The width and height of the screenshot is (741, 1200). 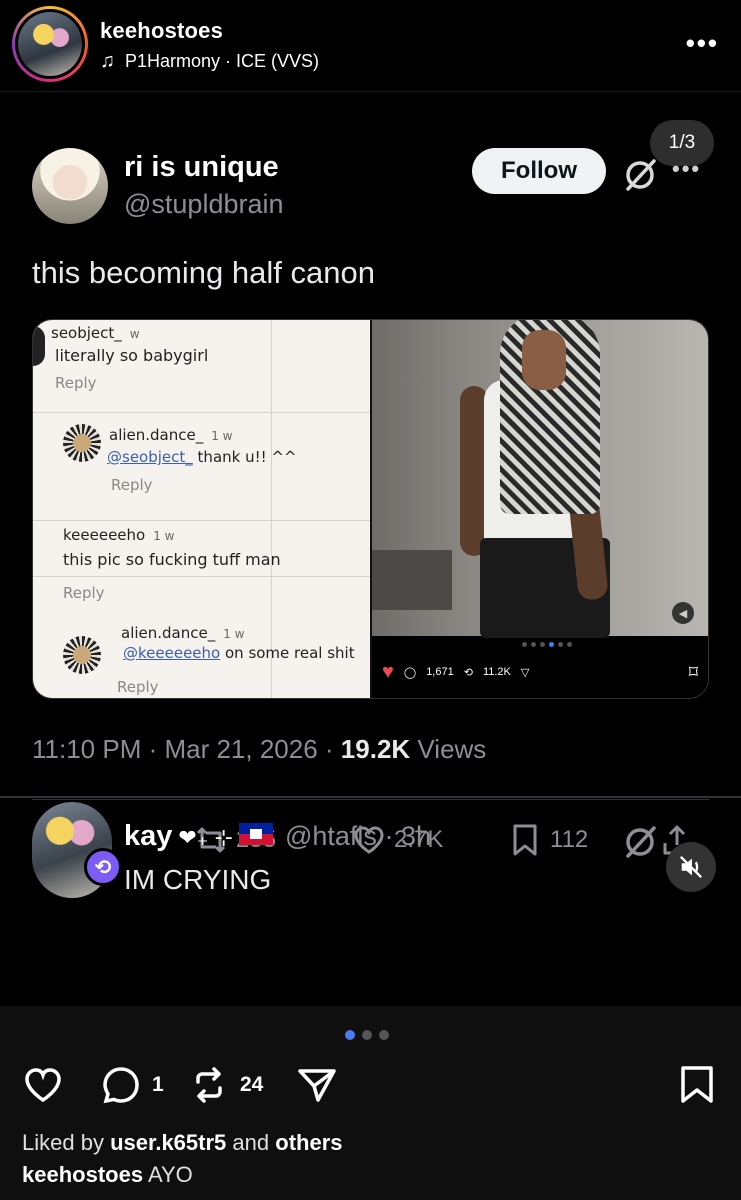 I want to click on heart-icon, so click(x=43, y=1085).